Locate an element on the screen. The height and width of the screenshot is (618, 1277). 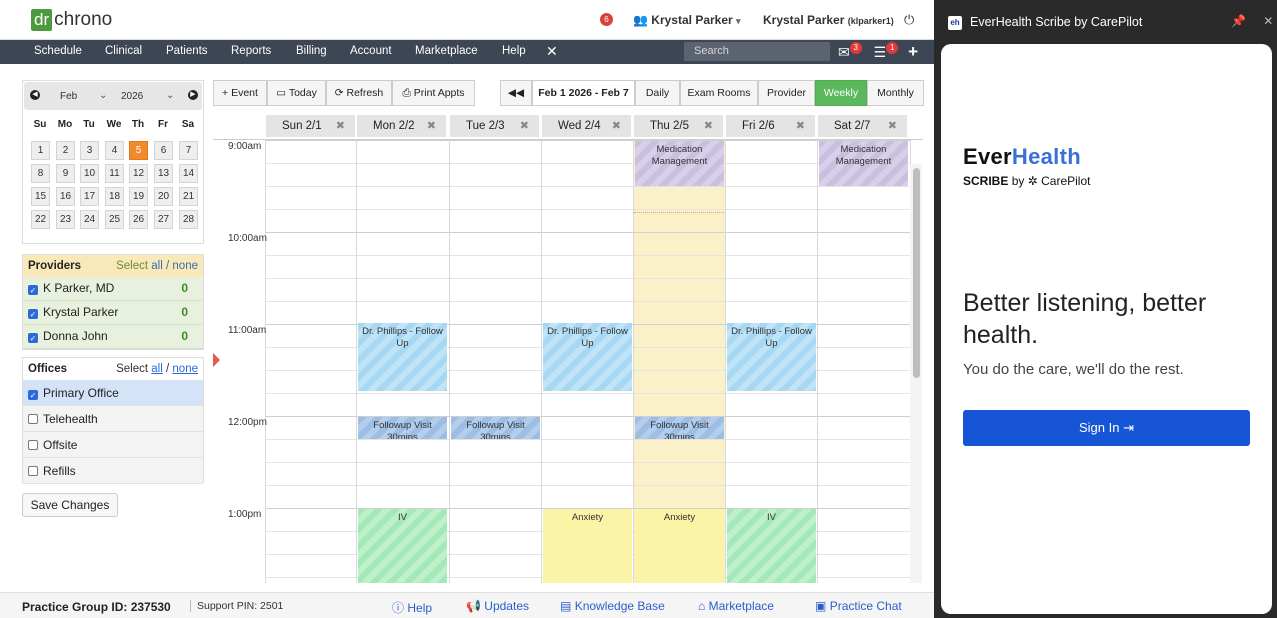
tasks-icon: ☰ is located at coordinates (880, 52).